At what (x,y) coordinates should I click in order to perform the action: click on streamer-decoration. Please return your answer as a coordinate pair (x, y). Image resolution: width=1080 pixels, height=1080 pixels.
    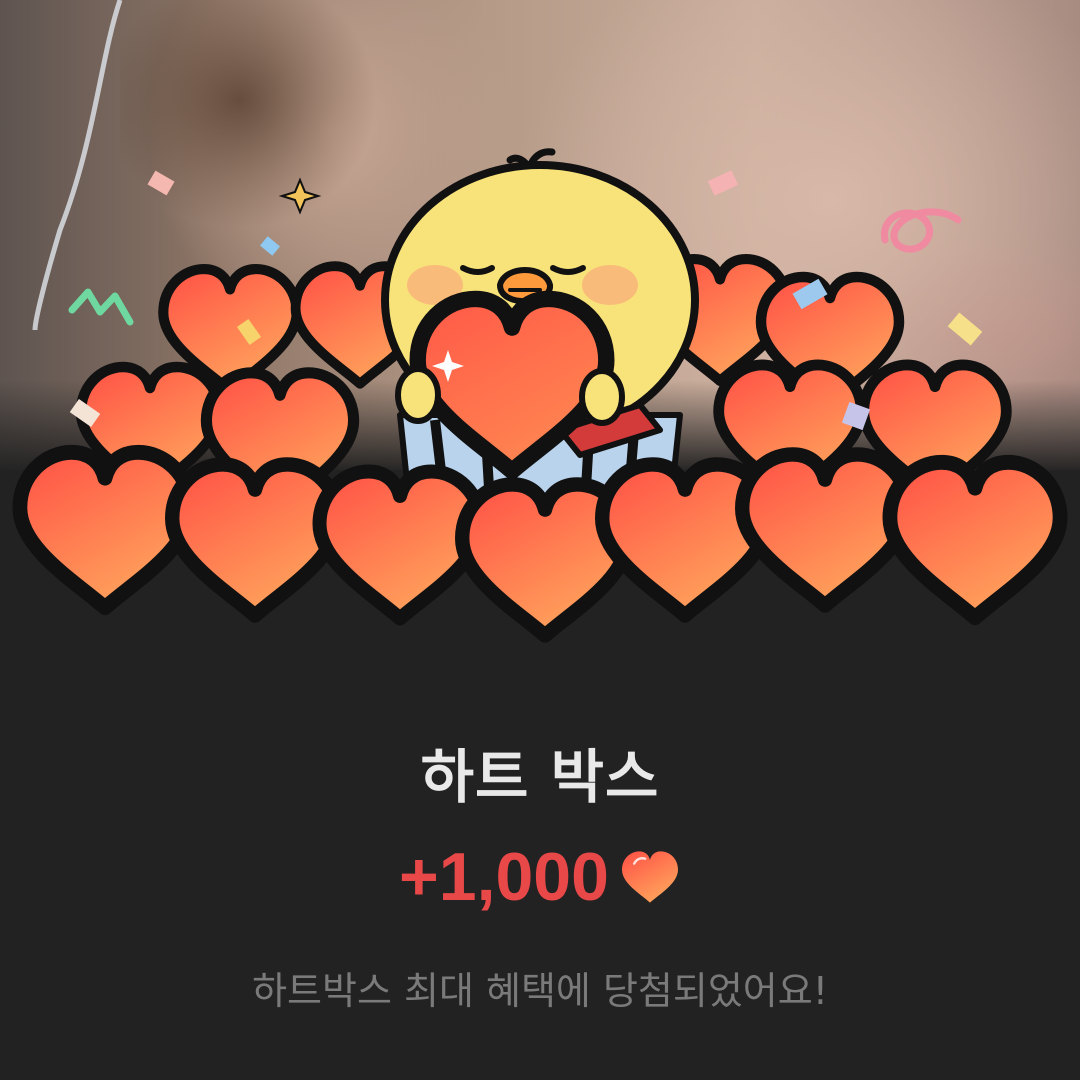
    Looking at the image, I should click on (77, 165).